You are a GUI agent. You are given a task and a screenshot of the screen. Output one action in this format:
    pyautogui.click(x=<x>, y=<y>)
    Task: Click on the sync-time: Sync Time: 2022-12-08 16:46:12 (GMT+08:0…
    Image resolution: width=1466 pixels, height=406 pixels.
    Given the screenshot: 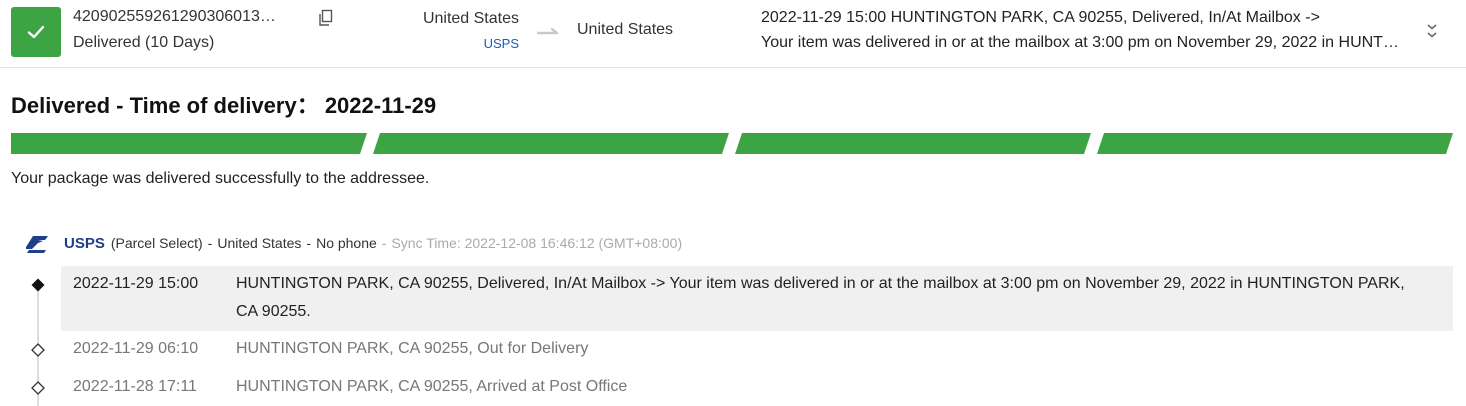 What is the action you would take?
    pyautogui.click(x=537, y=243)
    